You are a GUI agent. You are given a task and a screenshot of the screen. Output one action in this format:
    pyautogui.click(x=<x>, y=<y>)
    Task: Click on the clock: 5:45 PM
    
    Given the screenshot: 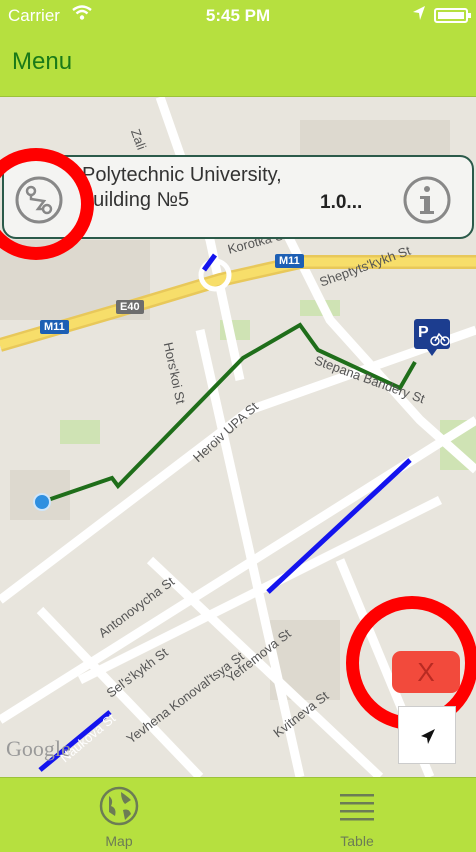 What is the action you would take?
    pyautogui.click(x=238, y=15)
    